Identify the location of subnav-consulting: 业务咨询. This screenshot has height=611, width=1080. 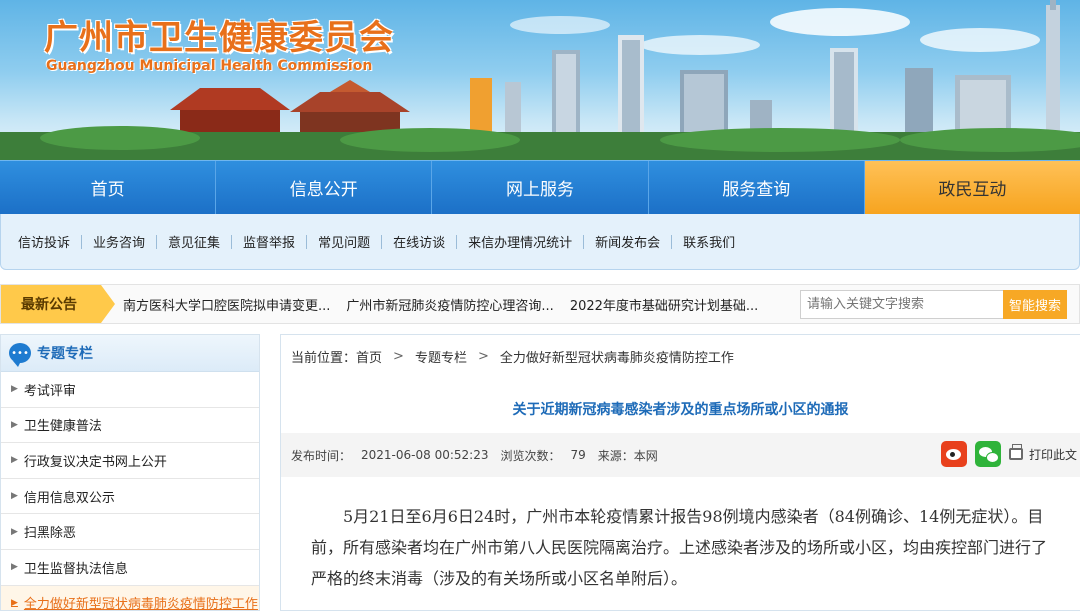
(119, 241).